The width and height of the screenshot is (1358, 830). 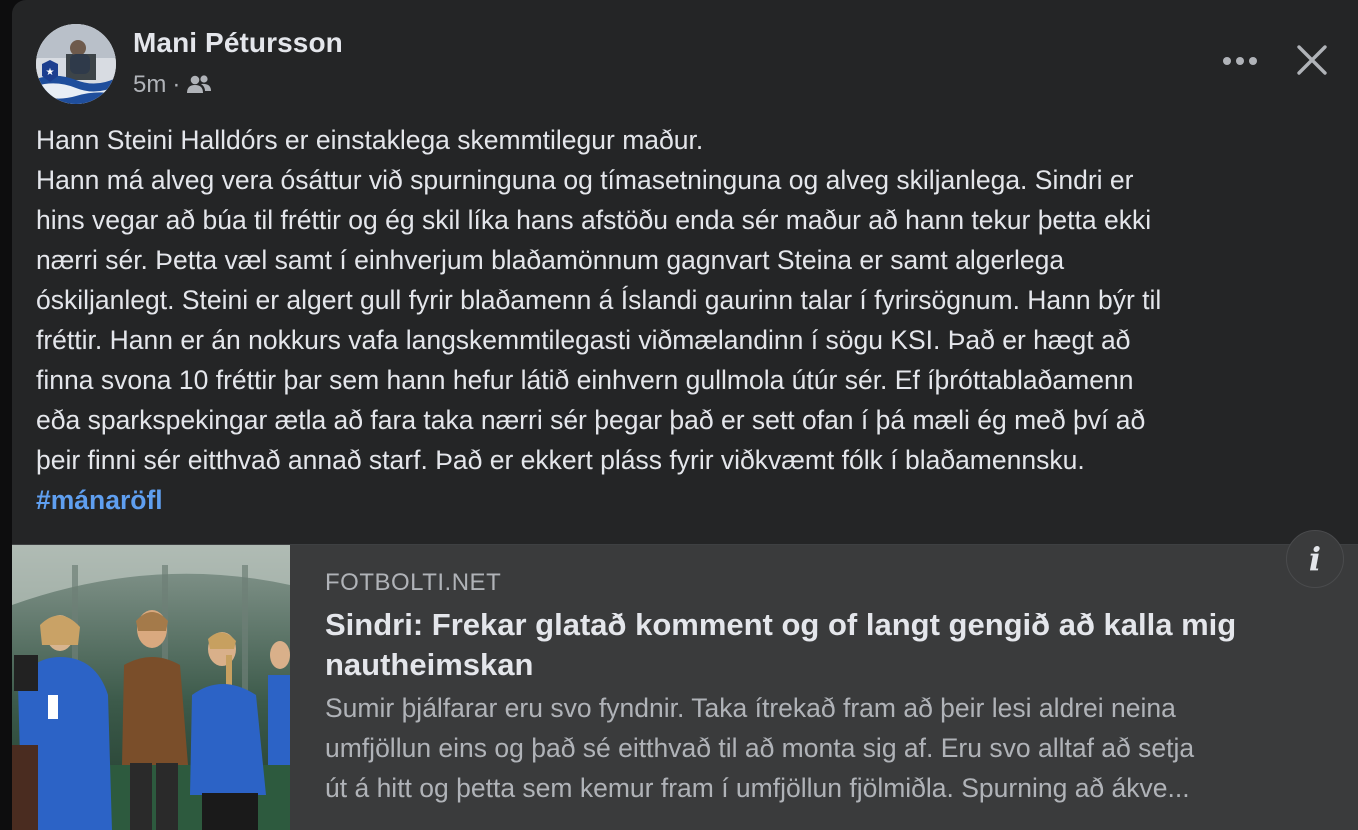 I want to click on post-timestamp: 5m, so click(x=149, y=85).